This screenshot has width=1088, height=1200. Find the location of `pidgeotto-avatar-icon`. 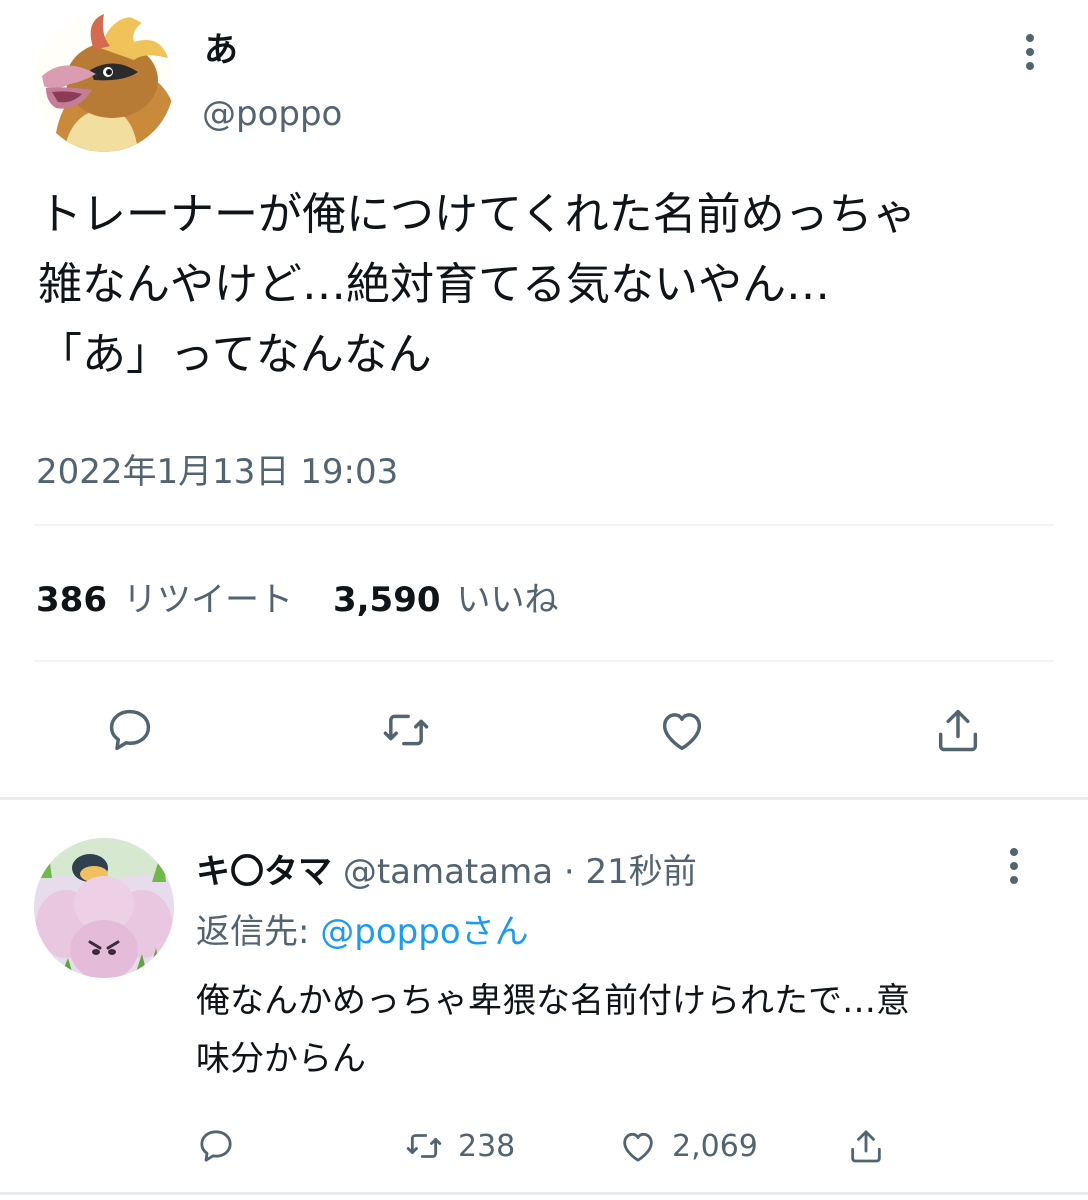

pidgeotto-avatar-icon is located at coordinates (104, 82).